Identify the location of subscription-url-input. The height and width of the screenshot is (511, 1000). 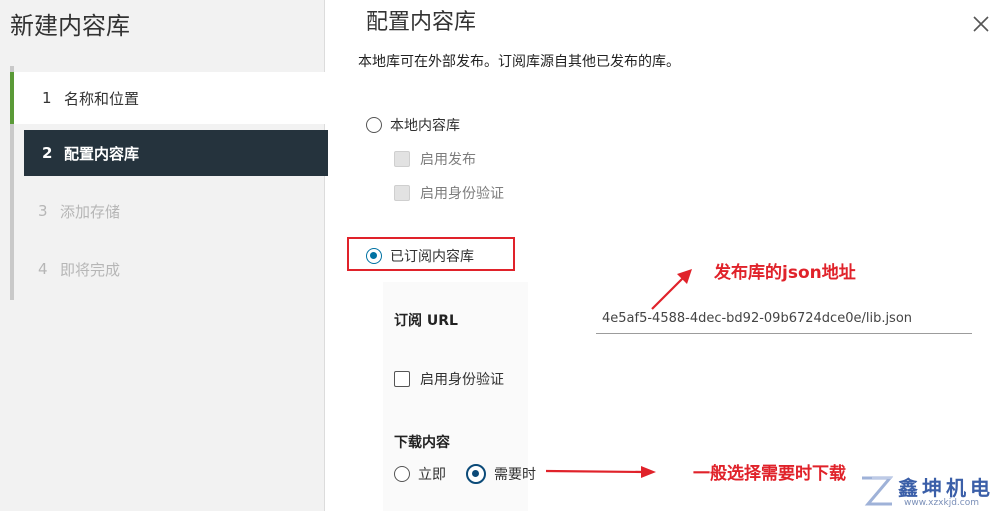
(784, 319).